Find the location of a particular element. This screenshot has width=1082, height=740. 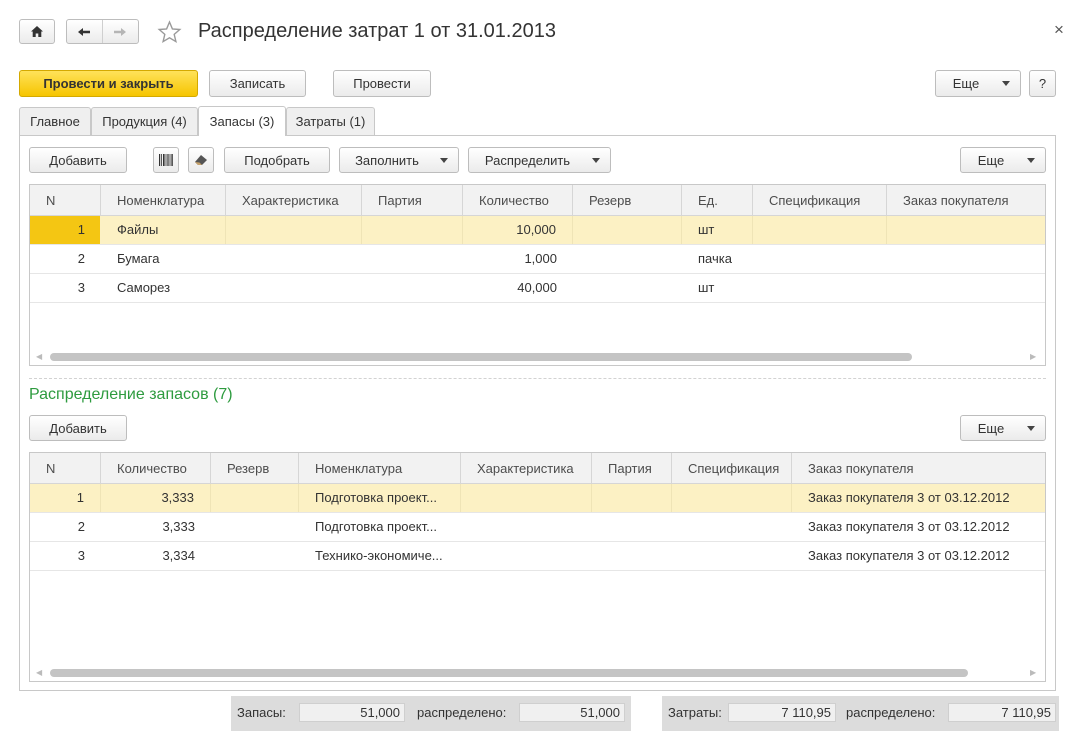

quantity-cell: 3,333 is located at coordinates (156, 498).